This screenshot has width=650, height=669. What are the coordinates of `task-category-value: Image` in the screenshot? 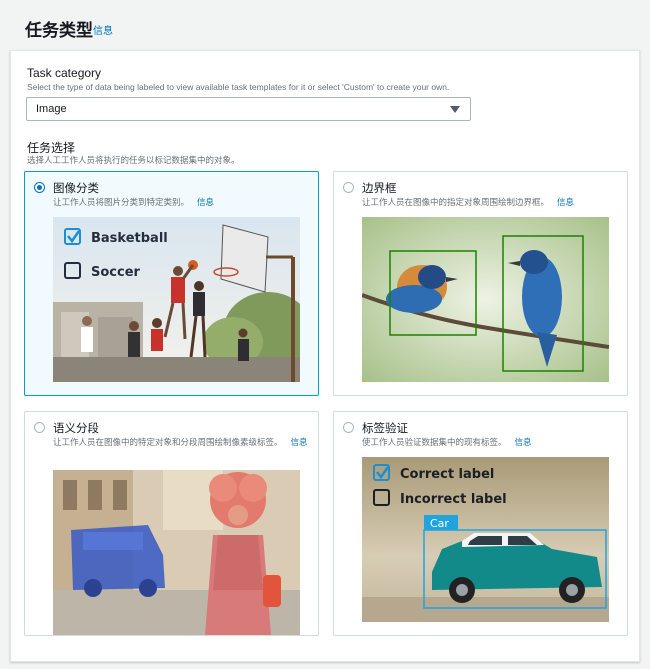 It's located at (51, 109).